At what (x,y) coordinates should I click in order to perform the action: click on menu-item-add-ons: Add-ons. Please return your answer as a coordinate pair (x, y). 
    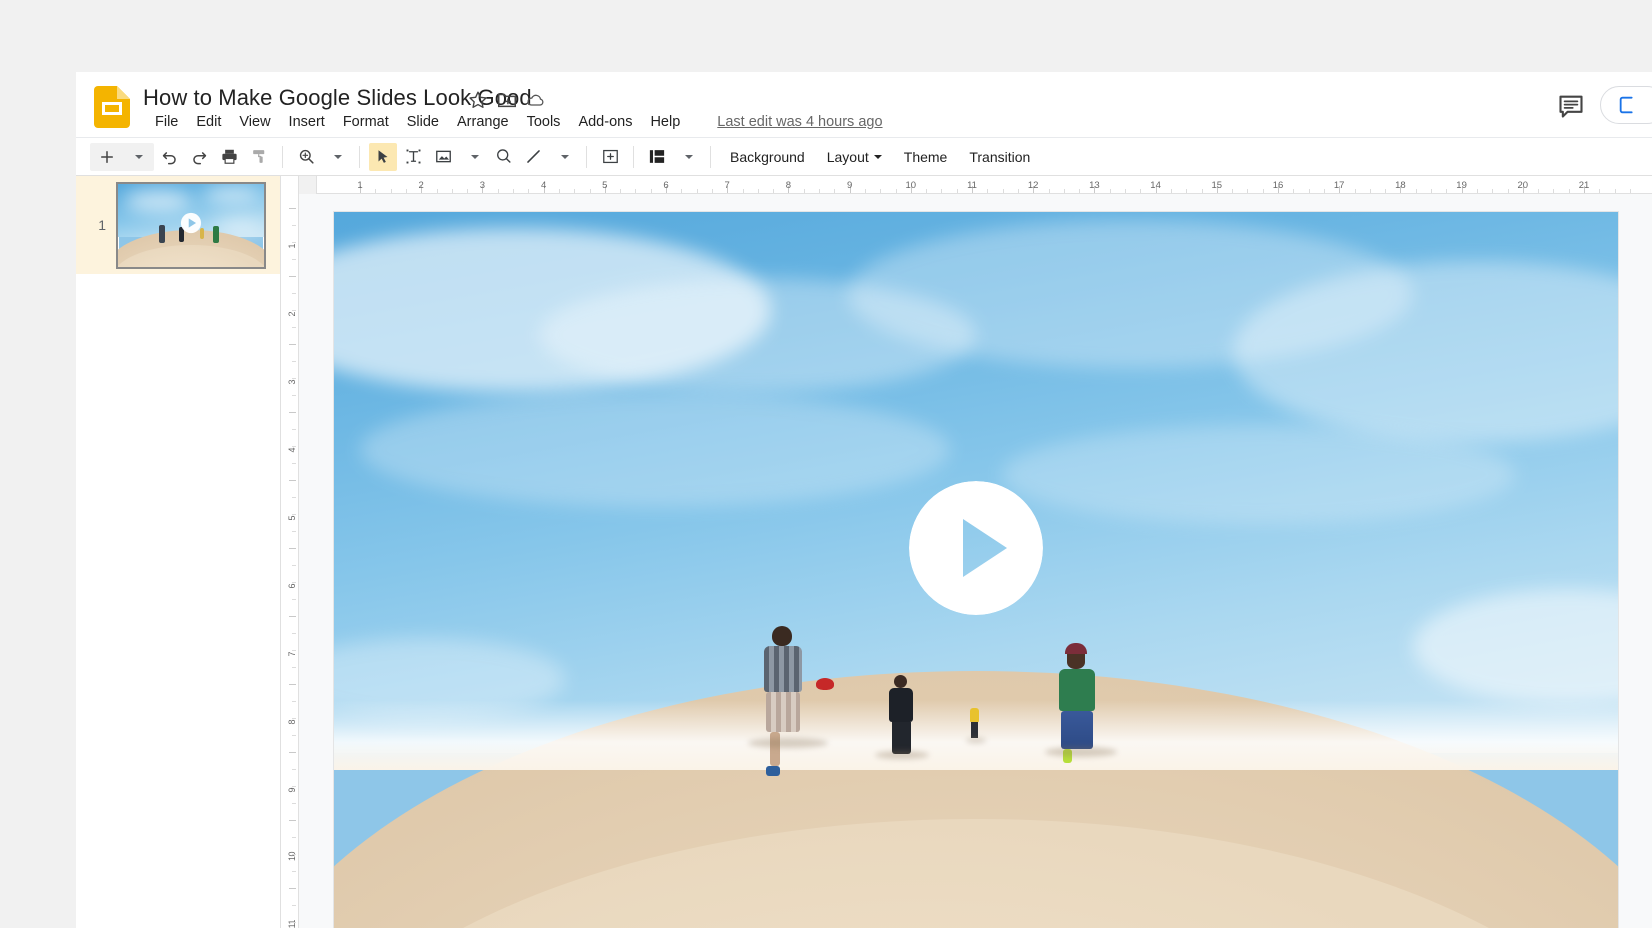
    Looking at the image, I should click on (605, 122).